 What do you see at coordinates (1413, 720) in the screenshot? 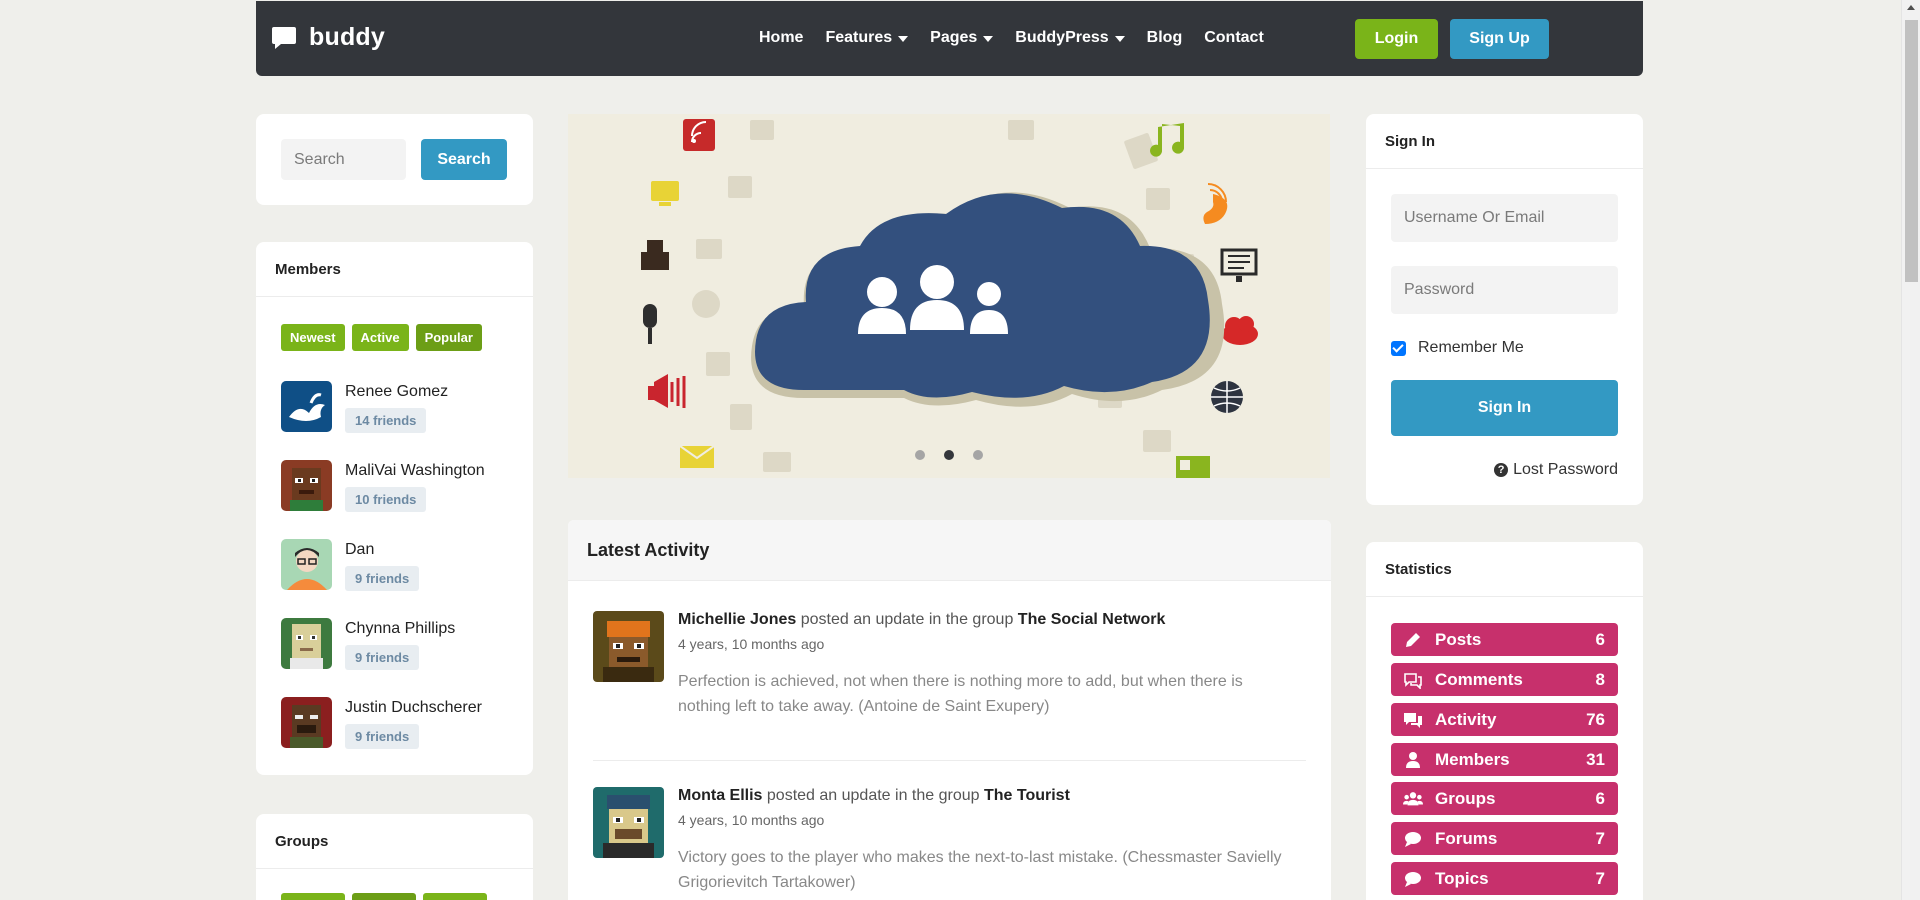
I see `activity-icon` at bounding box center [1413, 720].